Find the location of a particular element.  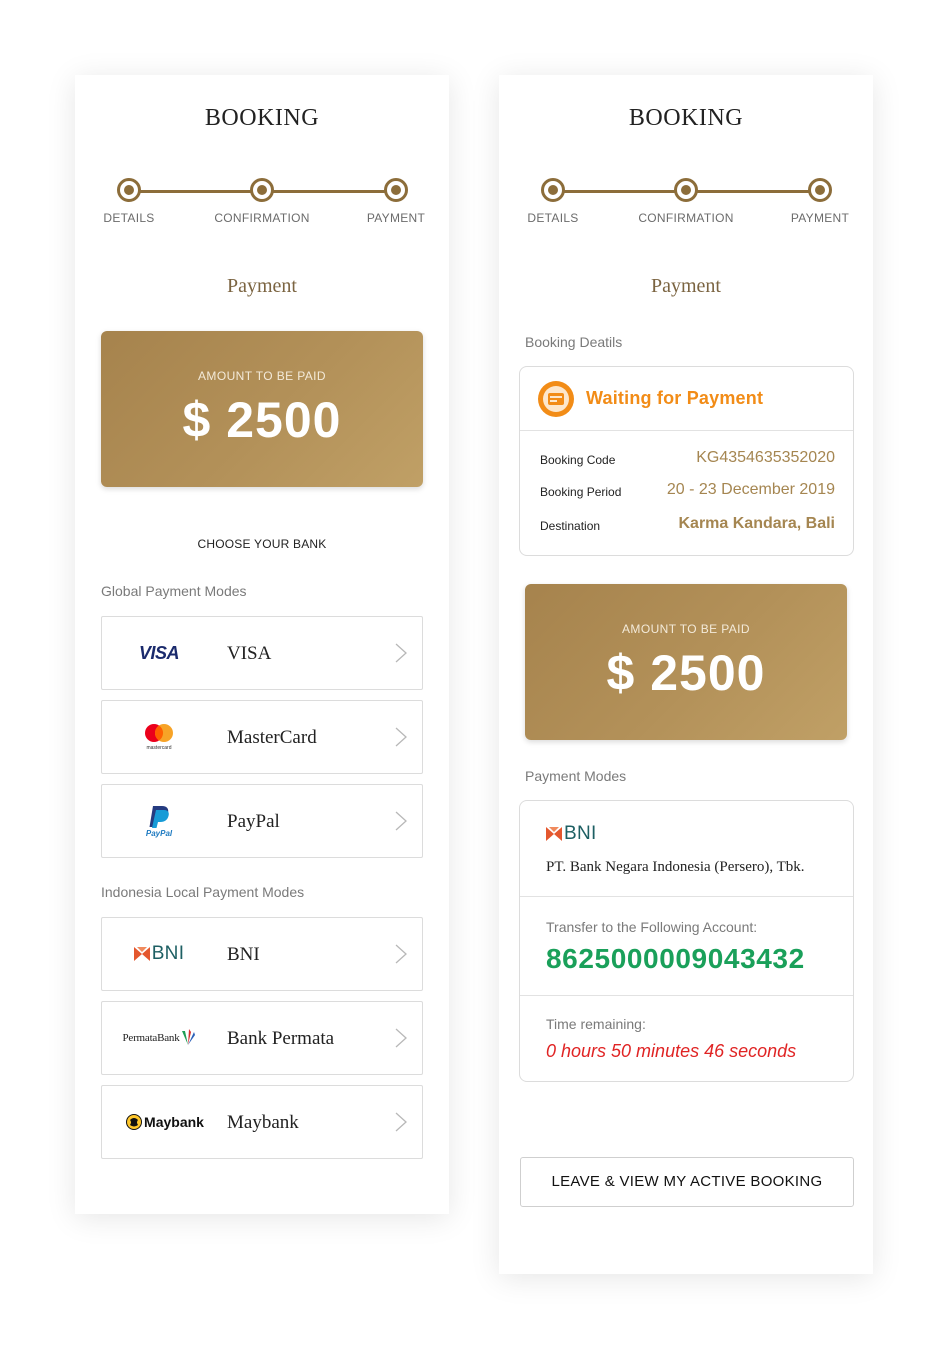

payment-modes-label: Payment Modes is located at coordinates (576, 776).